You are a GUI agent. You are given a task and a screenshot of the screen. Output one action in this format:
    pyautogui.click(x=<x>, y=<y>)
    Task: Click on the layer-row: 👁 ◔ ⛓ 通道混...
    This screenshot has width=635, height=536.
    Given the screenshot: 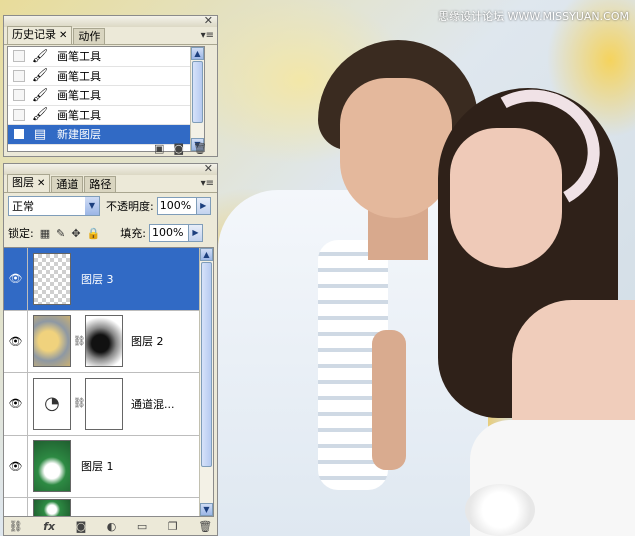 What is the action you would take?
    pyautogui.click(x=108, y=404)
    